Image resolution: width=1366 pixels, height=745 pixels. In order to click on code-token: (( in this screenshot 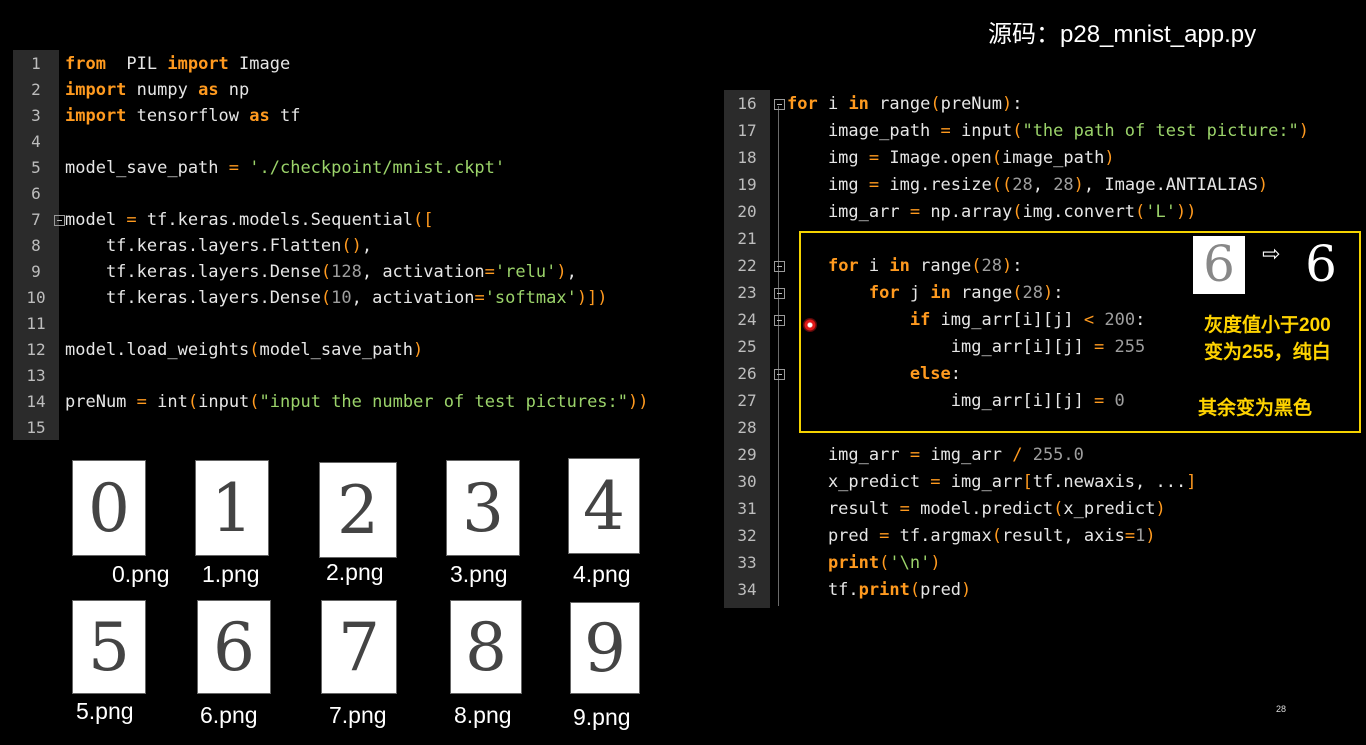, I will do `click(1002, 185)`.